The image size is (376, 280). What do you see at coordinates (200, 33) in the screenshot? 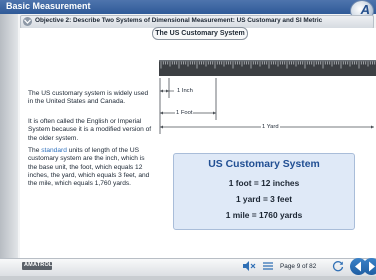
I see `section-title: The US Customary System` at bounding box center [200, 33].